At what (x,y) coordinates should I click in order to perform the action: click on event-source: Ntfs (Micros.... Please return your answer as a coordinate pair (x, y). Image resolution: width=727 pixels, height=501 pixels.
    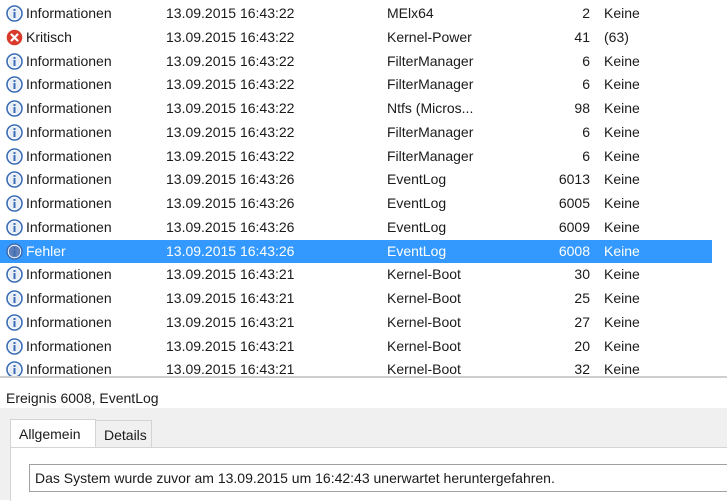
    Looking at the image, I should click on (430, 108).